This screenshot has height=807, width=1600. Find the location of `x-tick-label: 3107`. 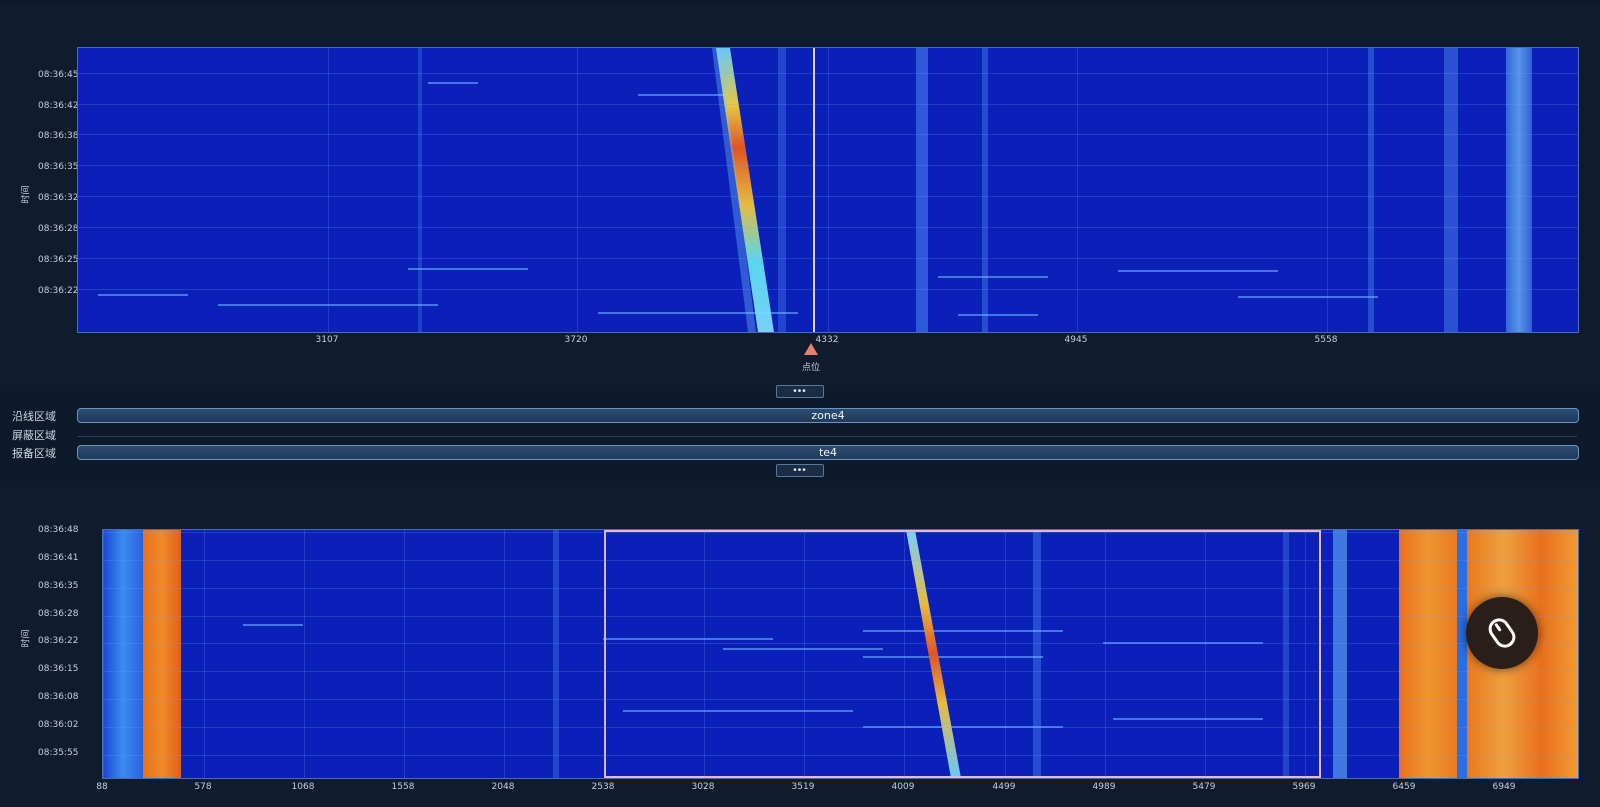

x-tick-label: 3107 is located at coordinates (327, 340).